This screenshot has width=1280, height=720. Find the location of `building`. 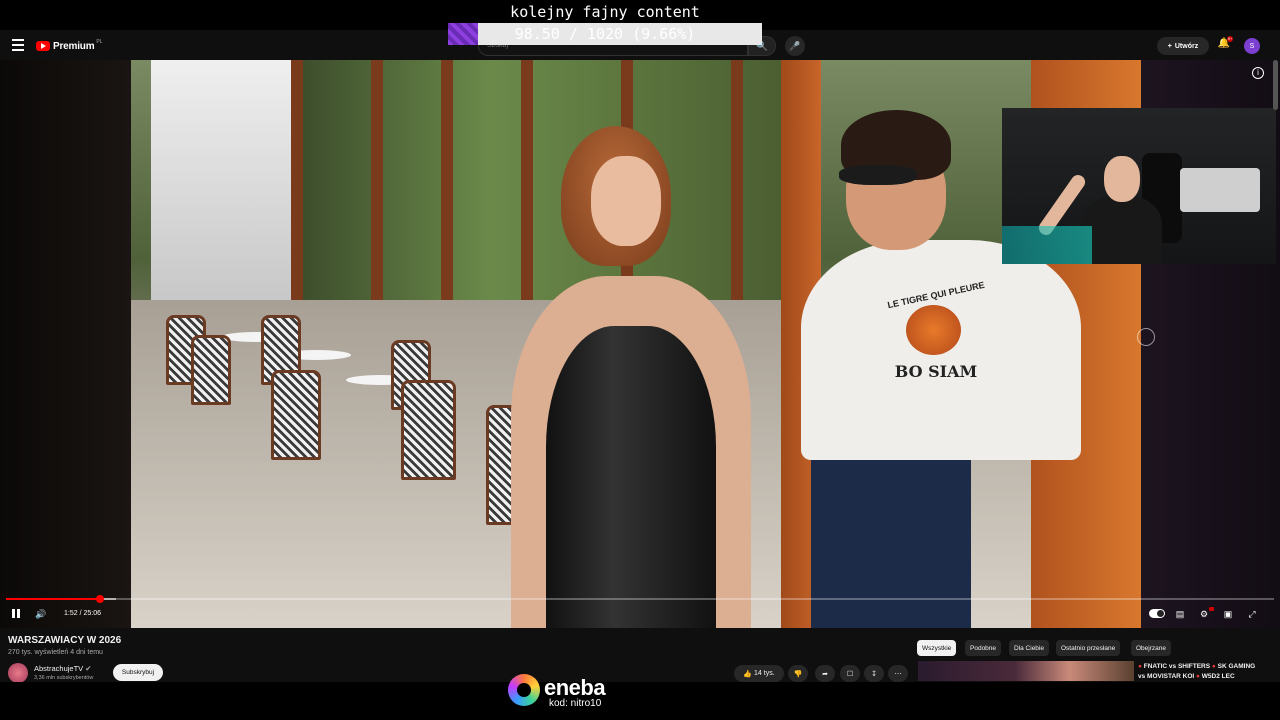

building is located at coordinates (231, 180).